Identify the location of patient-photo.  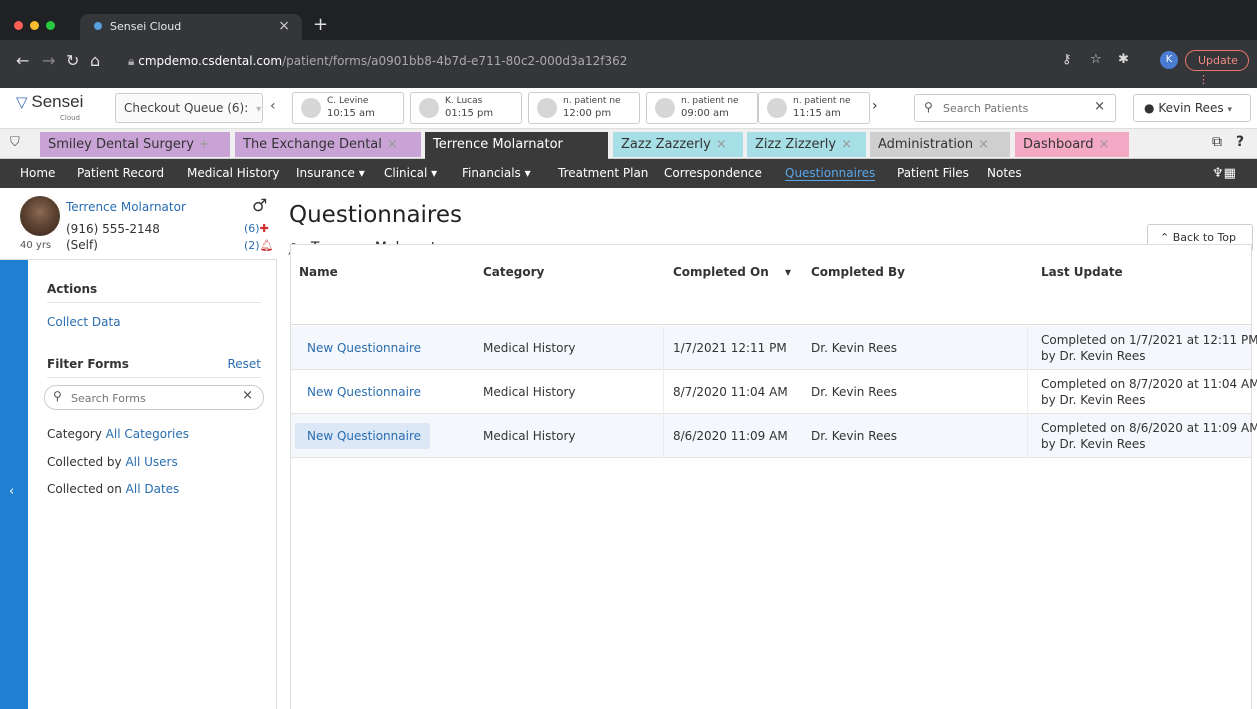
(40, 216).